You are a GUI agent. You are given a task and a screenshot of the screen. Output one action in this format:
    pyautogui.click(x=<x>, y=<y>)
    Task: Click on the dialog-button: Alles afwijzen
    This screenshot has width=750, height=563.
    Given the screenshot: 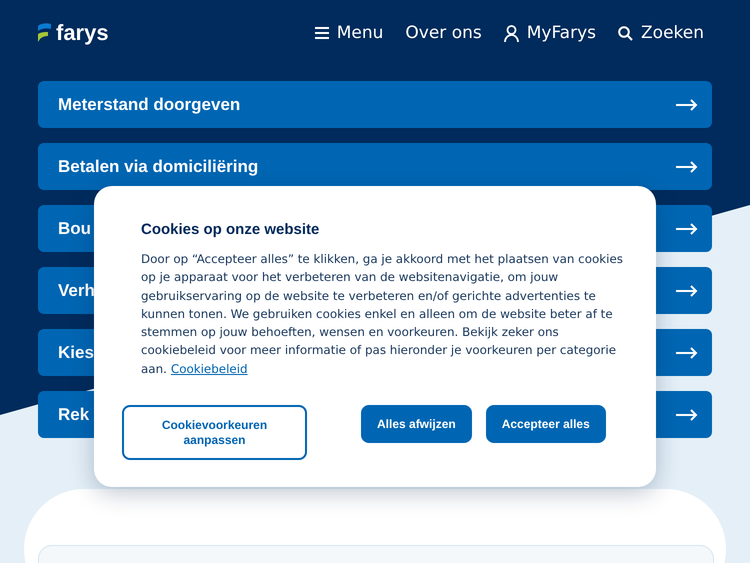 What is the action you would take?
    pyautogui.click(x=416, y=424)
    